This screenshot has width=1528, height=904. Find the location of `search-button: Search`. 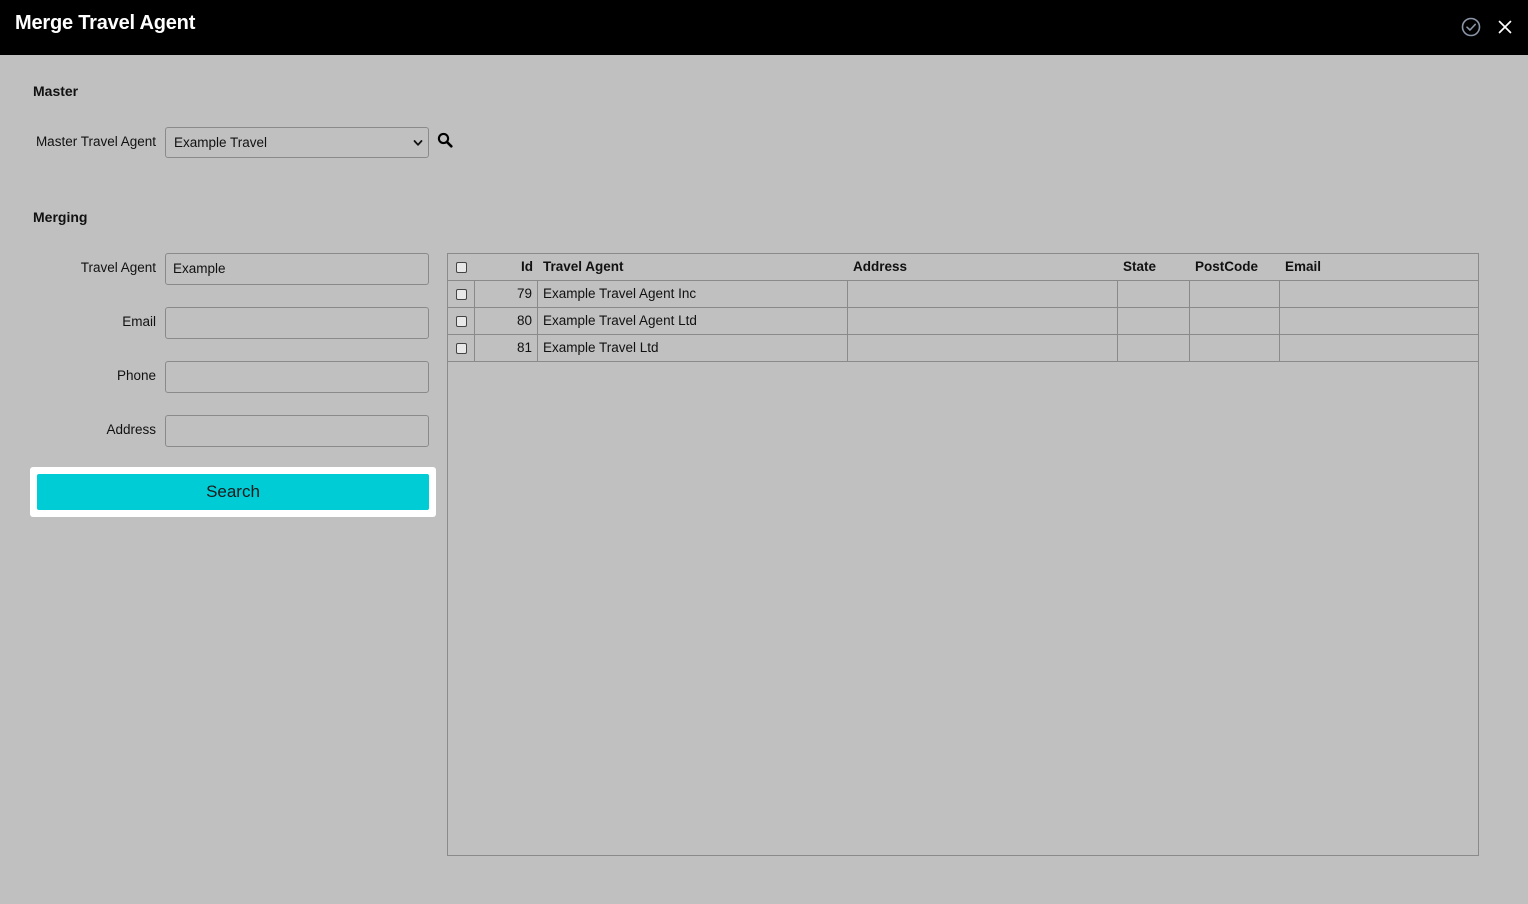

search-button: Search is located at coordinates (233, 492).